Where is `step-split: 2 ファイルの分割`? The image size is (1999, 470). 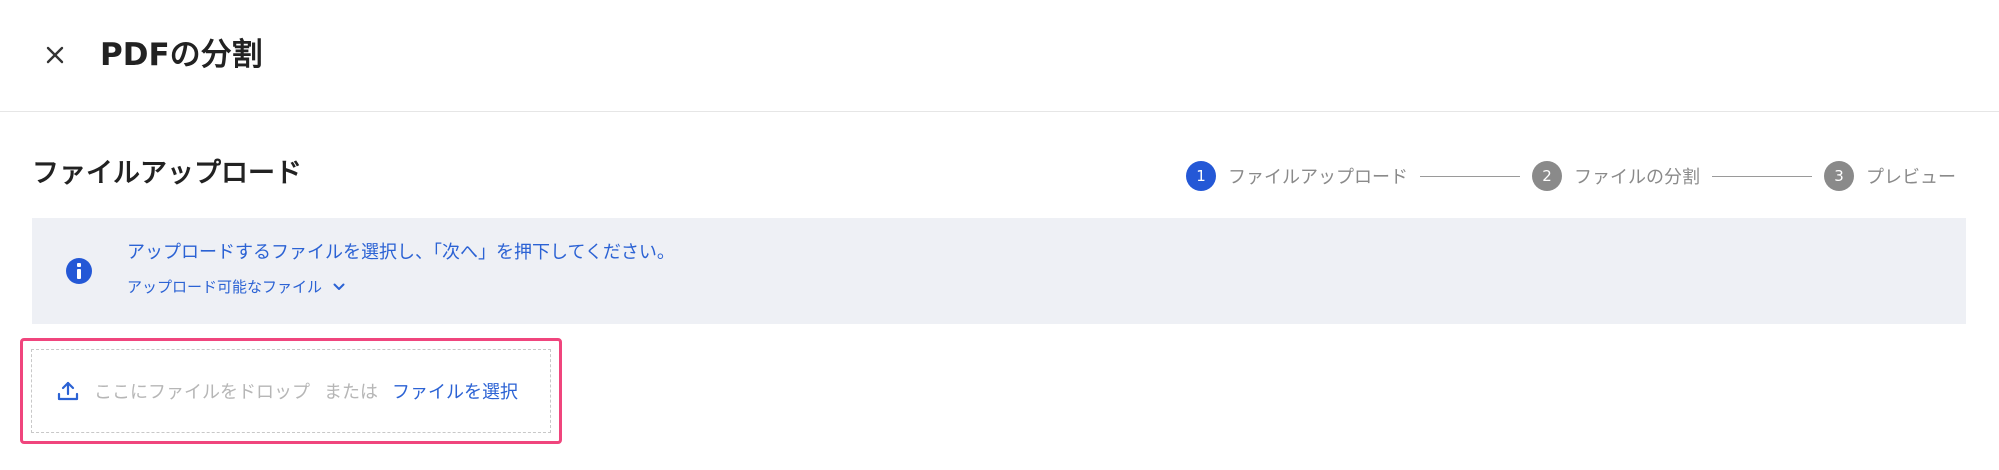
step-split: 2 ファイルの分割 is located at coordinates (1616, 176).